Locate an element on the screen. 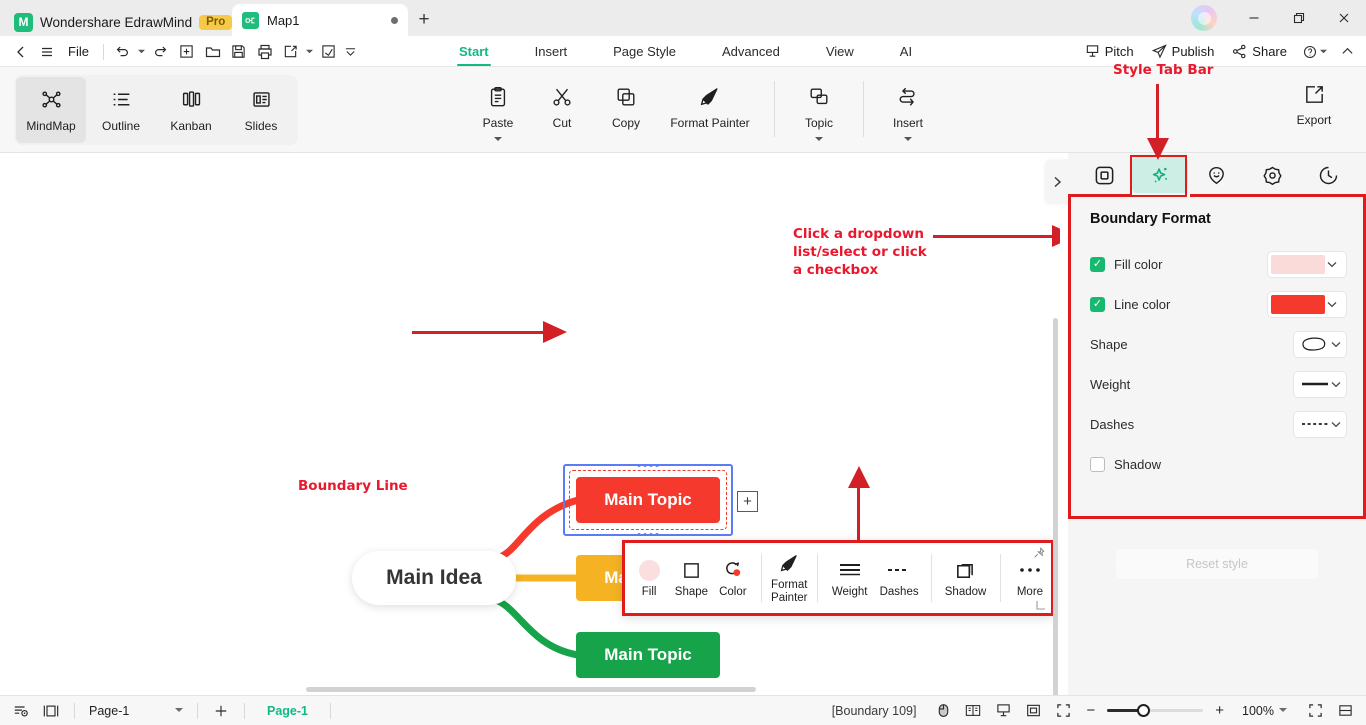  fill-color-picker is located at coordinates (1307, 264).